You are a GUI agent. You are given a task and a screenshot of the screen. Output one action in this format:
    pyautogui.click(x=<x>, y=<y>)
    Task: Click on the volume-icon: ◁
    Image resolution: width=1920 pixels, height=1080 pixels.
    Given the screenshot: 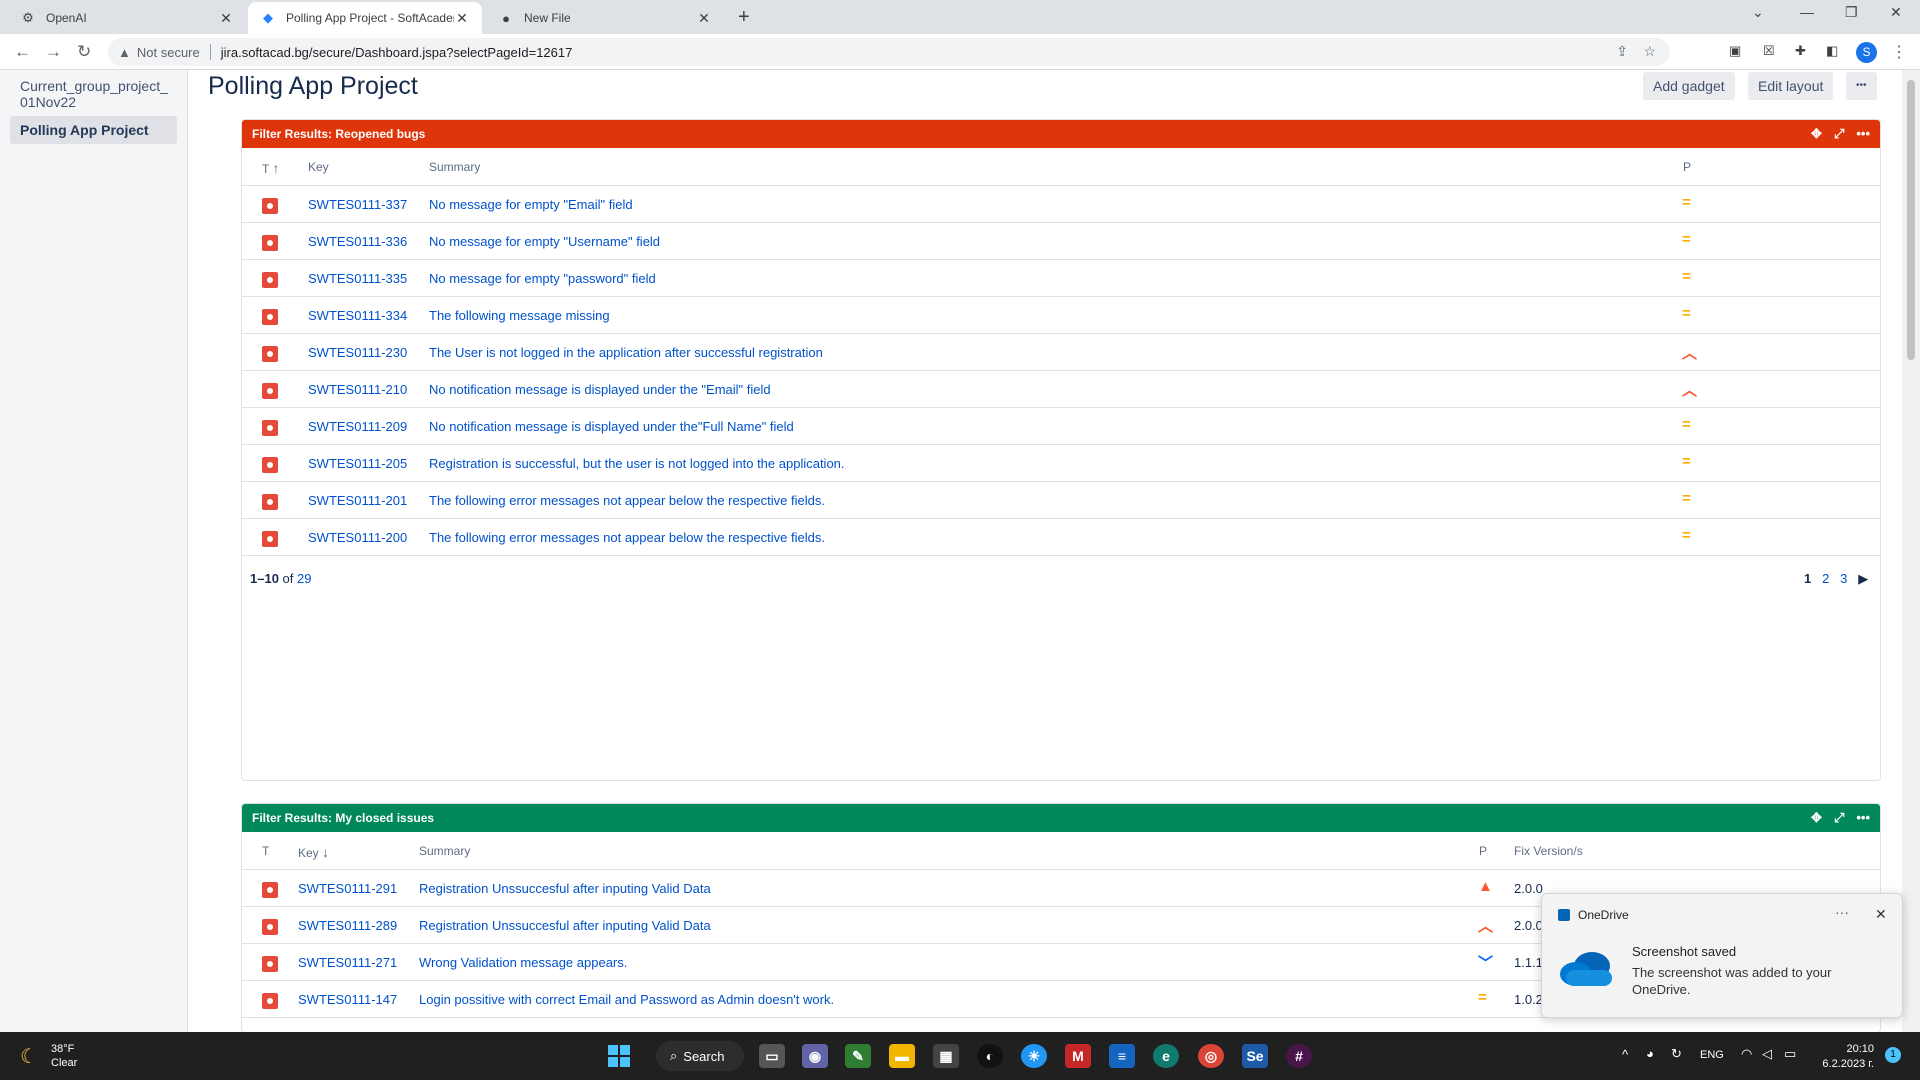 What is the action you would take?
    pyautogui.click(x=1767, y=1054)
    